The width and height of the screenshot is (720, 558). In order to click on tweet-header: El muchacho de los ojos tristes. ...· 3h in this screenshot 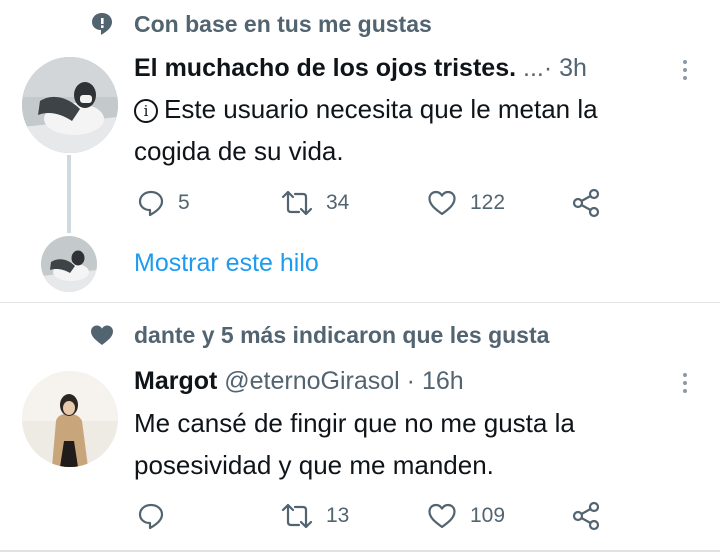, I will do `click(360, 68)`.